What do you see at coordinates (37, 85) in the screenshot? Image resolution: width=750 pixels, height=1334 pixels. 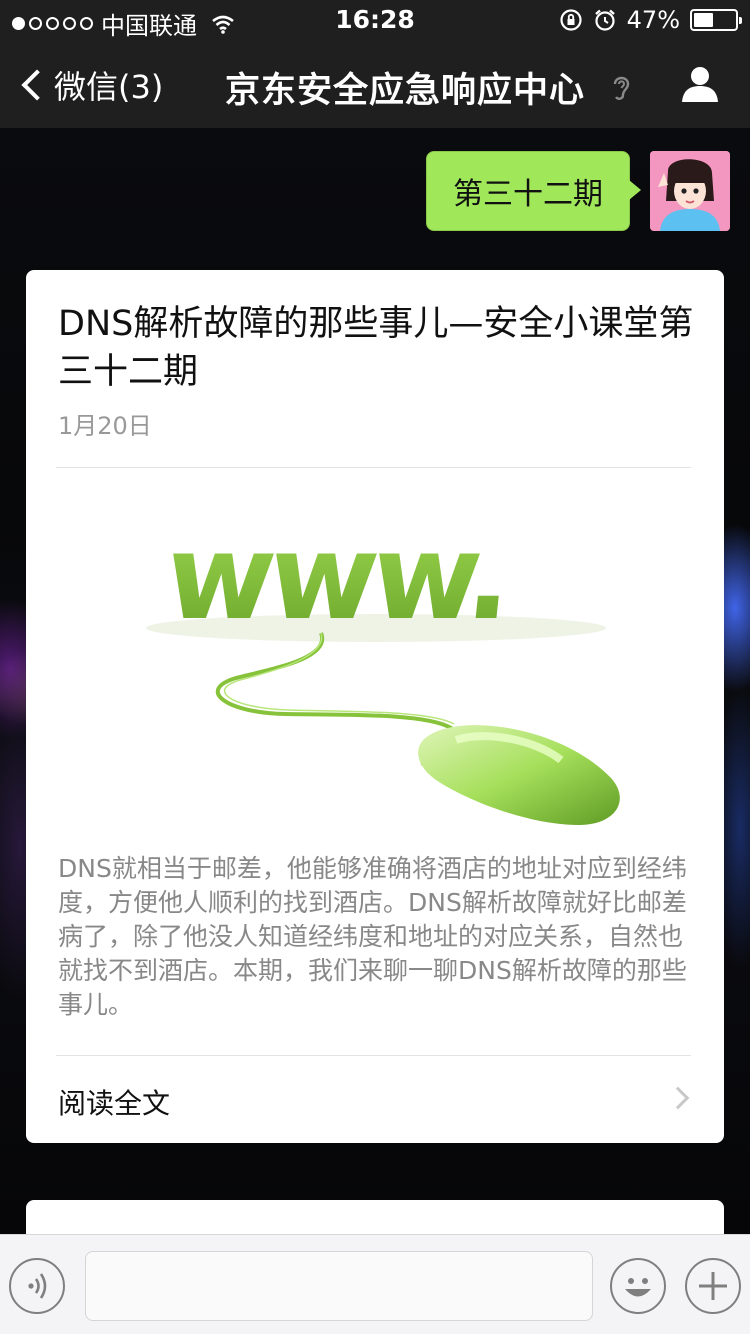 I see `chevron-left-icon` at bounding box center [37, 85].